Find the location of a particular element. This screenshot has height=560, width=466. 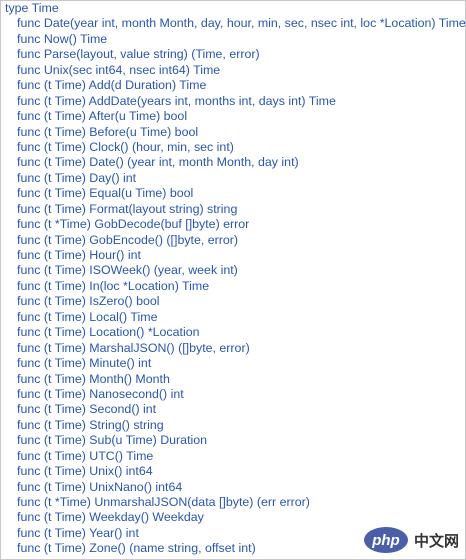

func-entry: func (t Time) Local() Time is located at coordinates (235, 317).